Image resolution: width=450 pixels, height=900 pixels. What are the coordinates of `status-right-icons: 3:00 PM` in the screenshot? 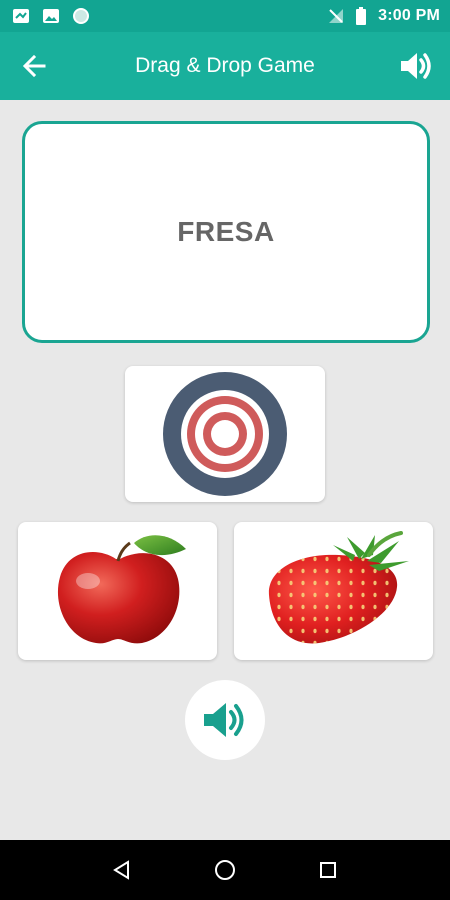 It's located at (384, 16).